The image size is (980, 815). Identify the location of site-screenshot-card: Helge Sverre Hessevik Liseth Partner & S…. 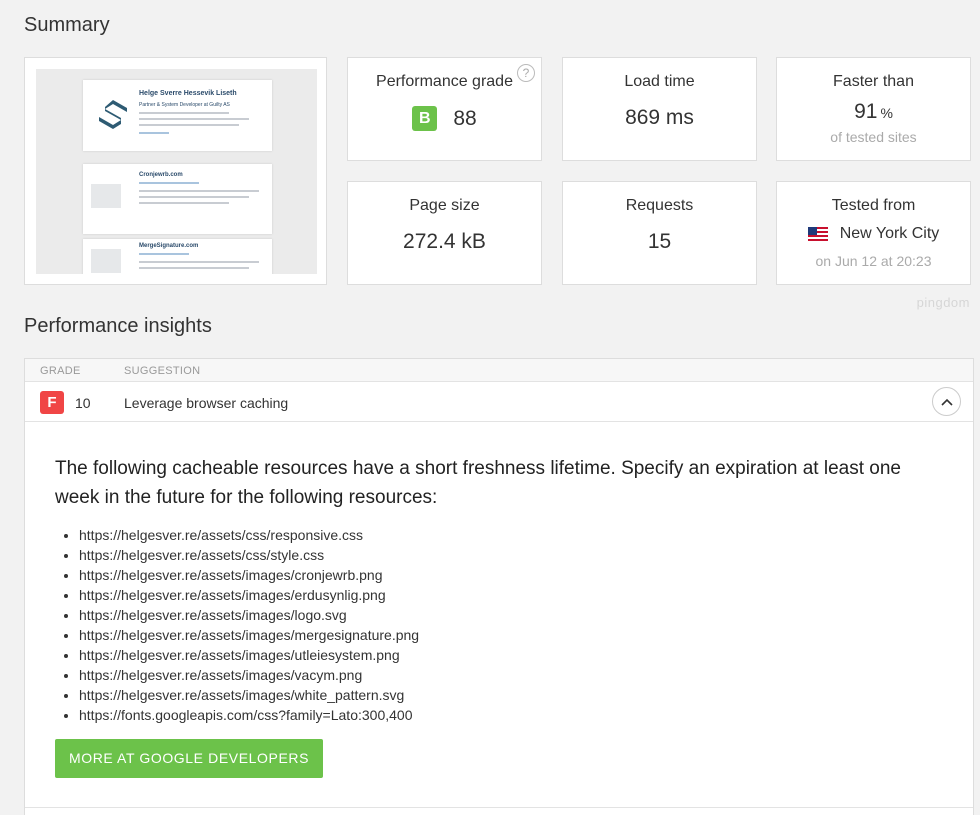
(175, 171).